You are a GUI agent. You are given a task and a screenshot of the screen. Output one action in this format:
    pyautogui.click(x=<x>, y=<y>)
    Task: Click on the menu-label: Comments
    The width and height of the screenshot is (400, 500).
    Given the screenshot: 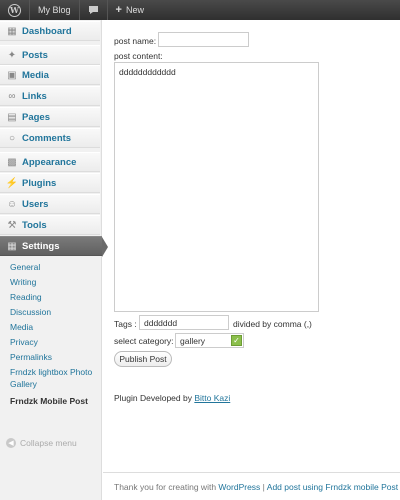 What is the action you would take?
    pyautogui.click(x=47, y=138)
    